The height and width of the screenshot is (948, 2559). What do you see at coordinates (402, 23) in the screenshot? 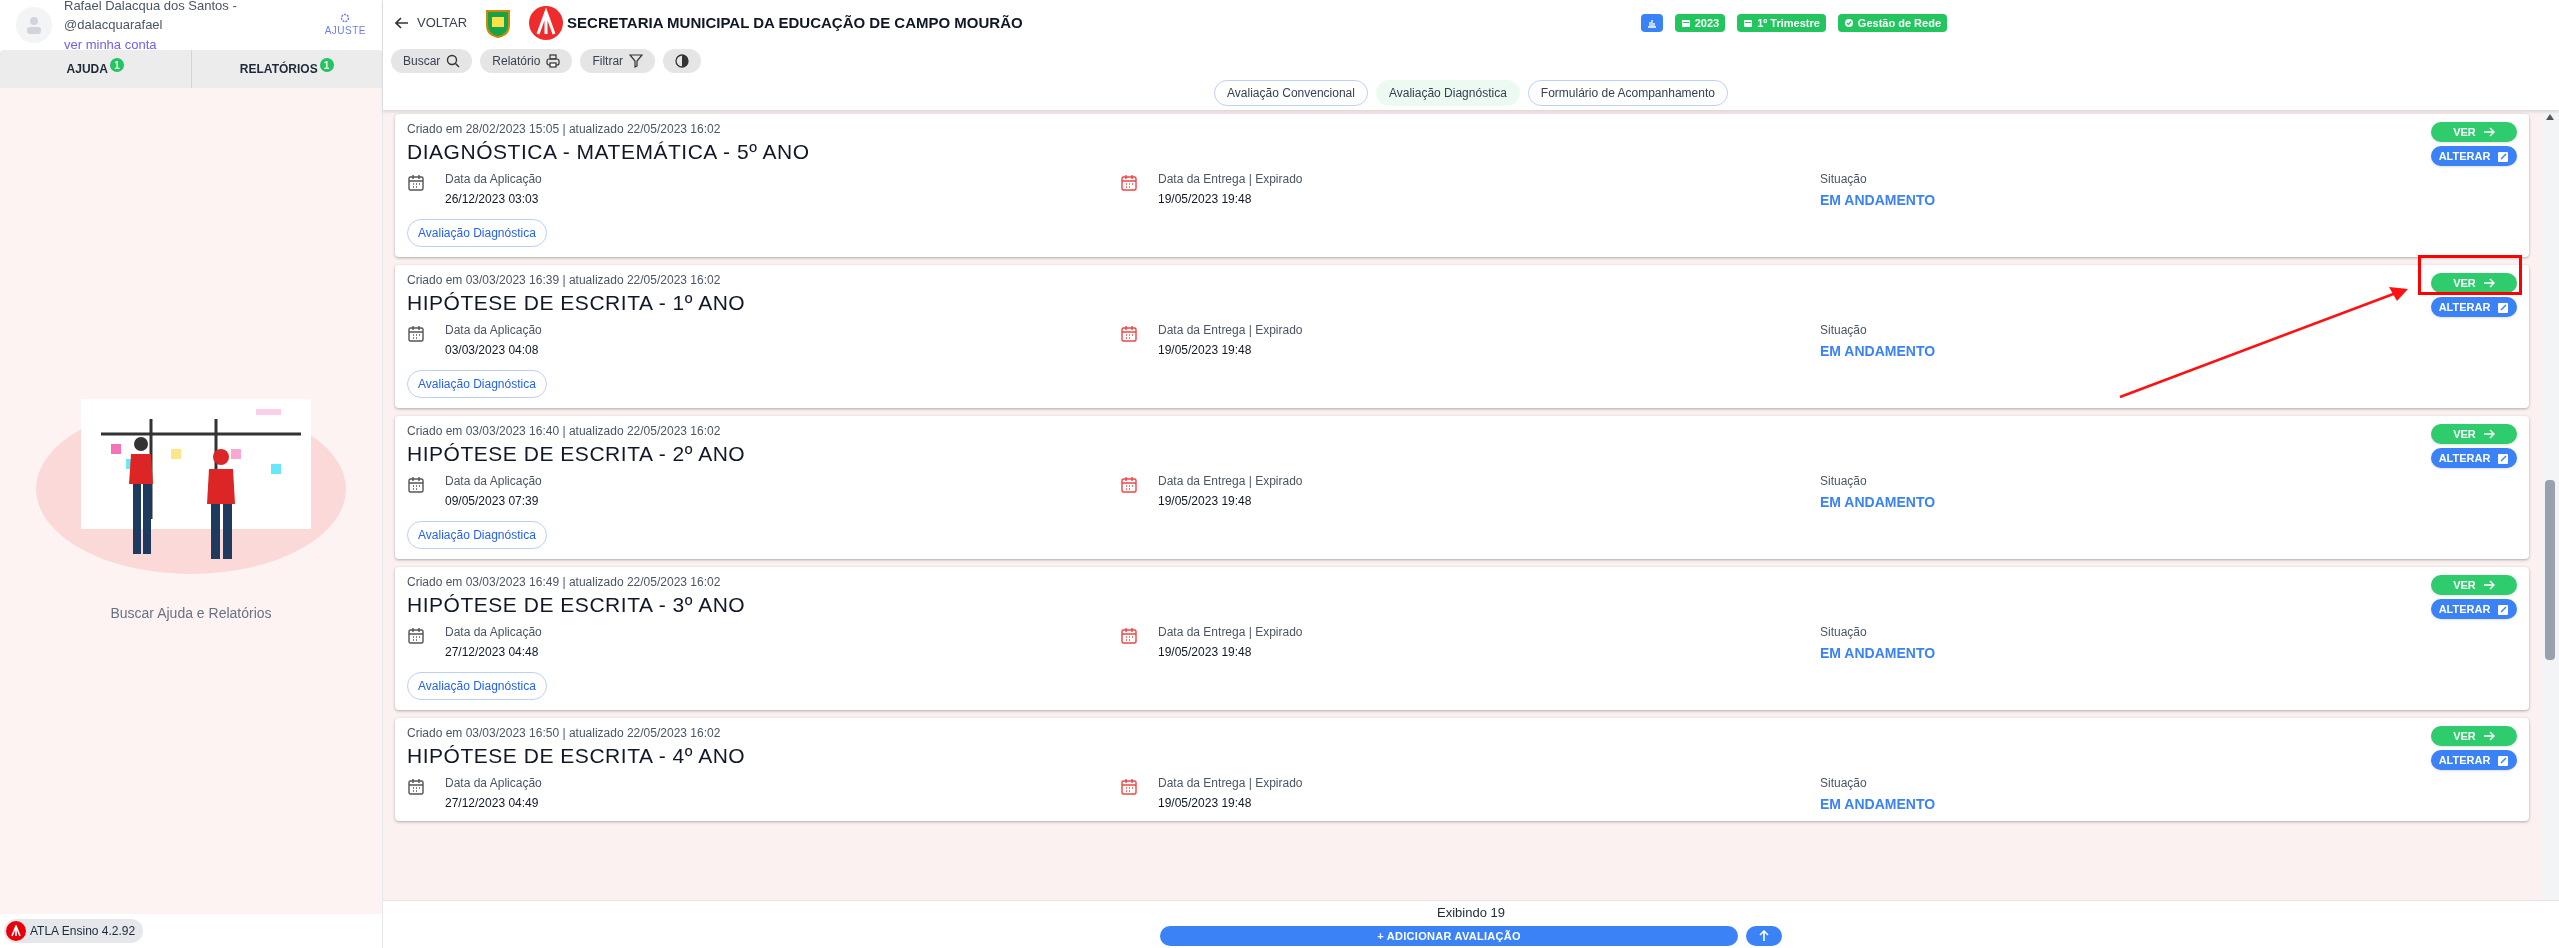
I see `arrow-left-icon` at bounding box center [402, 23].